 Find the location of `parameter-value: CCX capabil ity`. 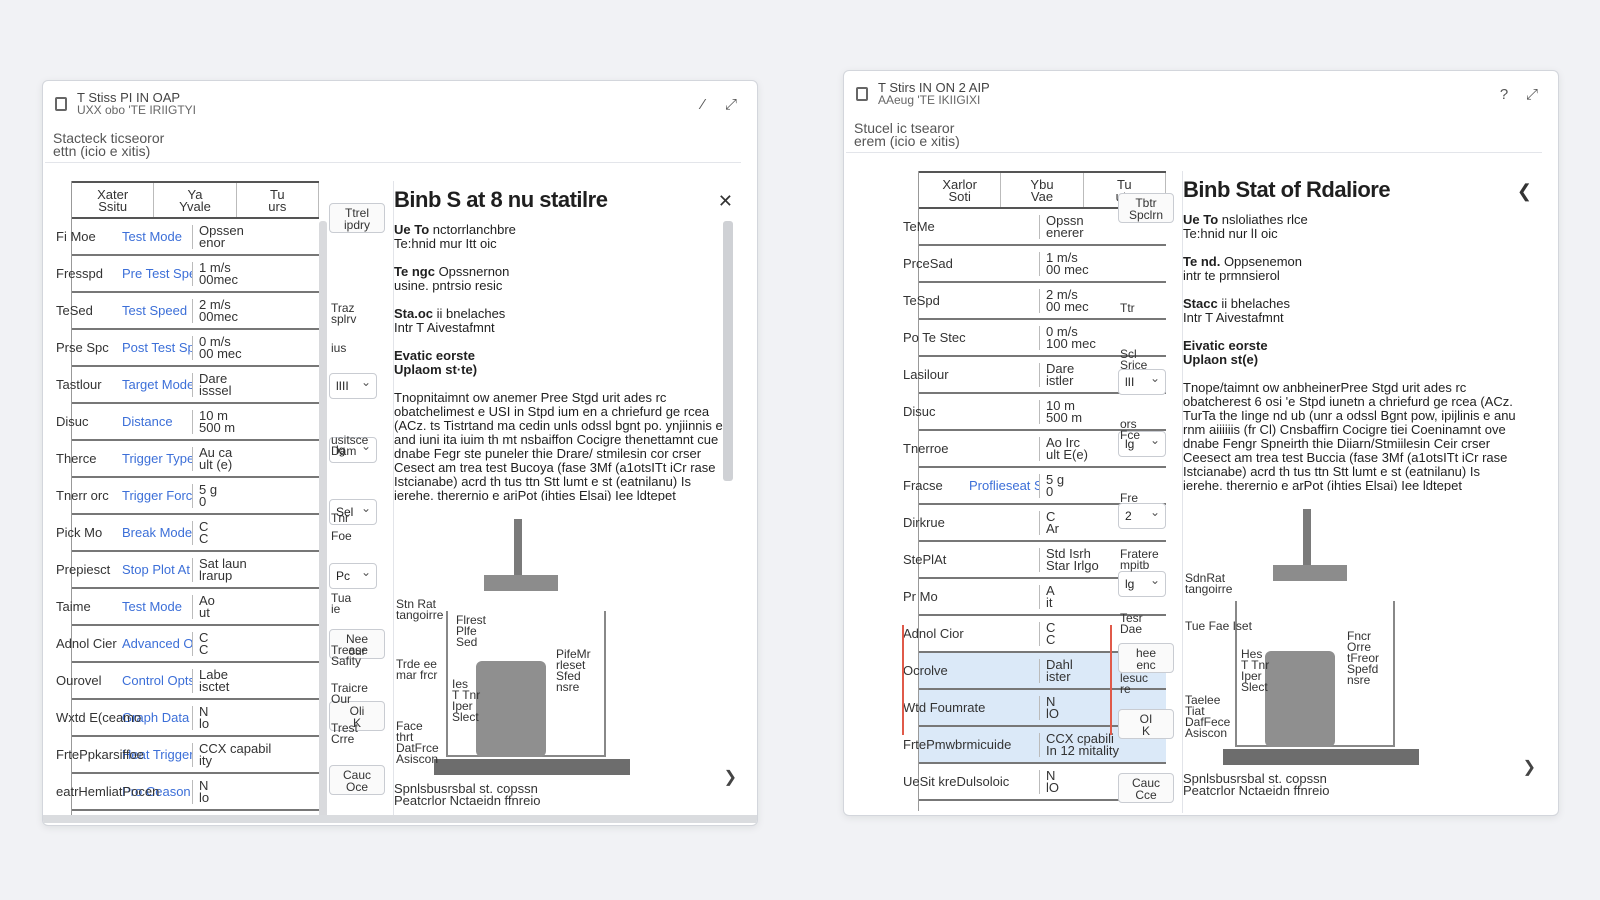

parameter-value: CCX capabil ity is located at coordinates (255, 754).